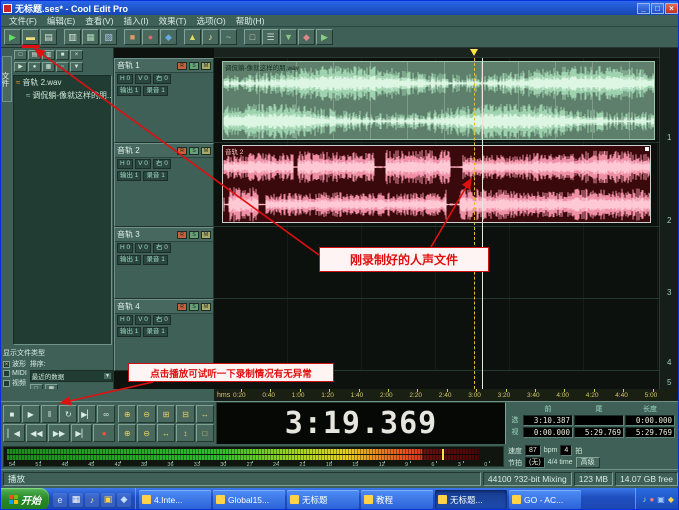 The width and height of the screenshot is (679, 510). What do you see at coordinates (146, 306) in the screenshot?
I see `track-name: 音轨 4` at bounding box center [146, 306].